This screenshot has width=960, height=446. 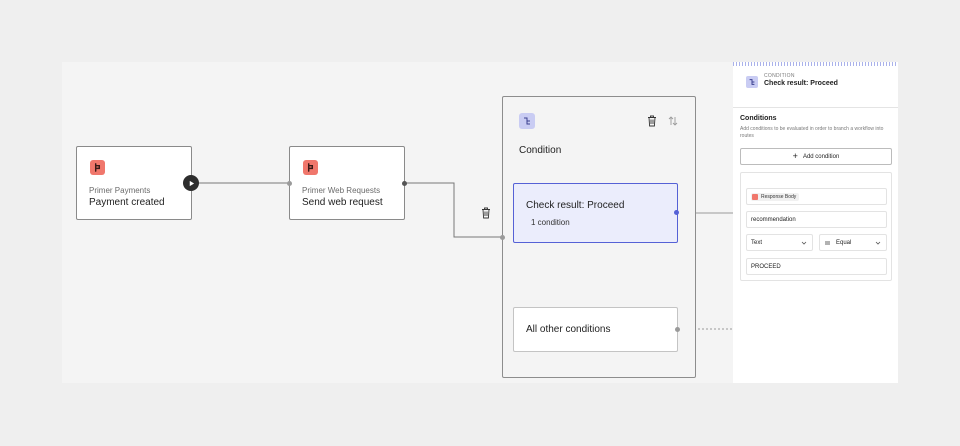 I want to click on equals-icon, so click(x=827, y=243).